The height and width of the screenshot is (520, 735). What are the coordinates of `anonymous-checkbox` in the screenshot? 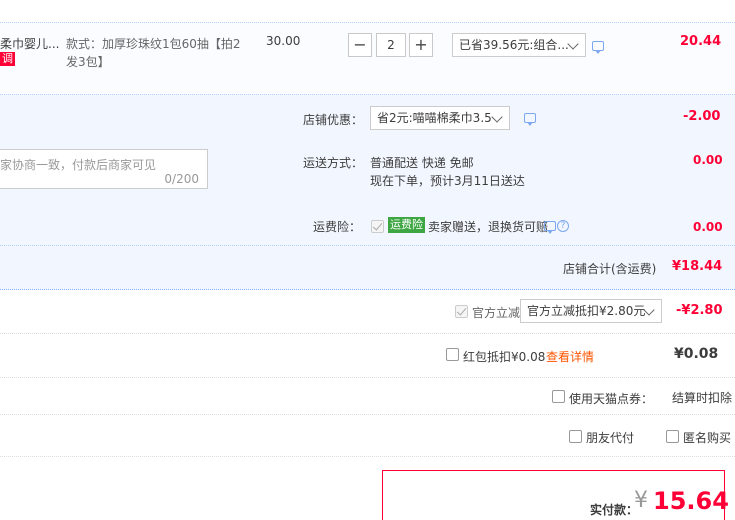 It's located at (672, 436).